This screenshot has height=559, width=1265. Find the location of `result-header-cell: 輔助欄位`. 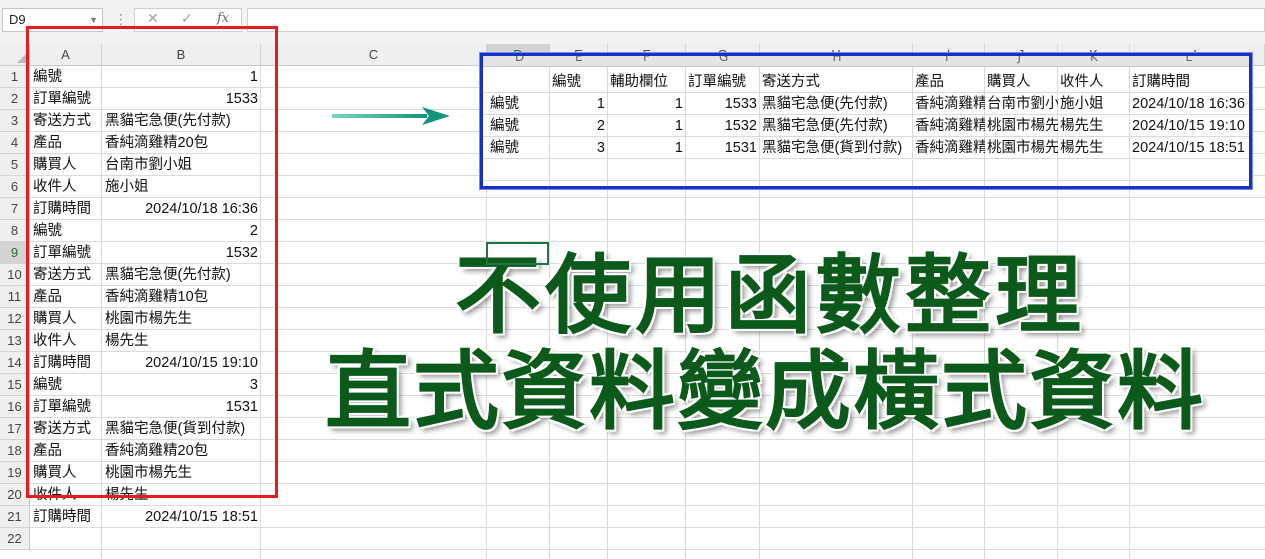

result-header-cell: 輔助欄位 is located at coordinates (639, 82).